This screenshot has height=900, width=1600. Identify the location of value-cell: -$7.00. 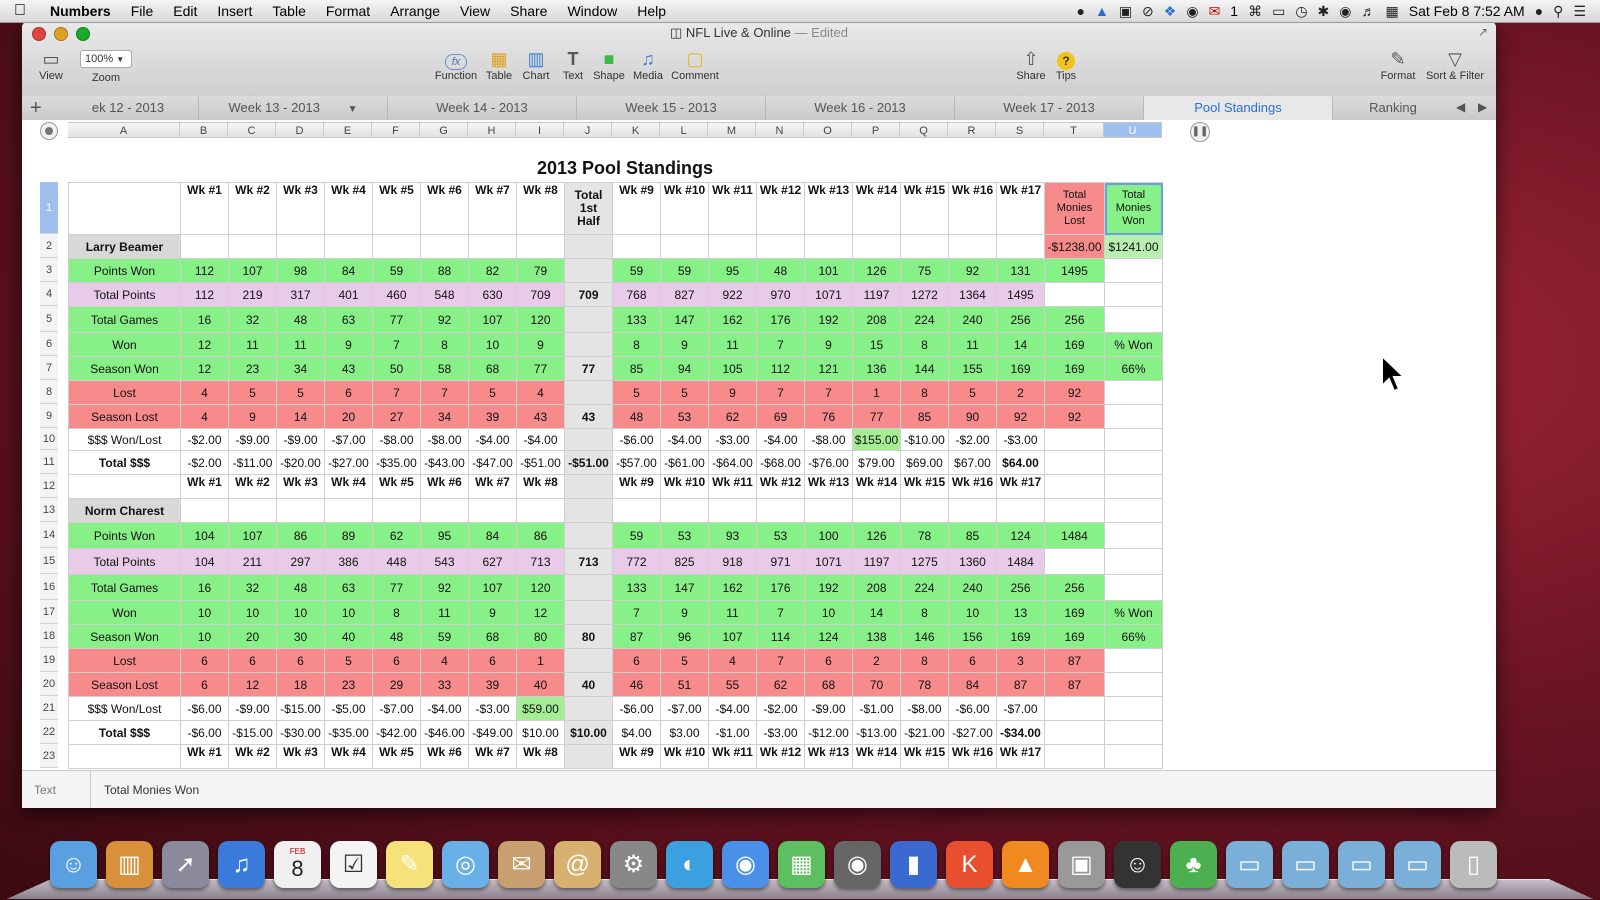
(348, 439).